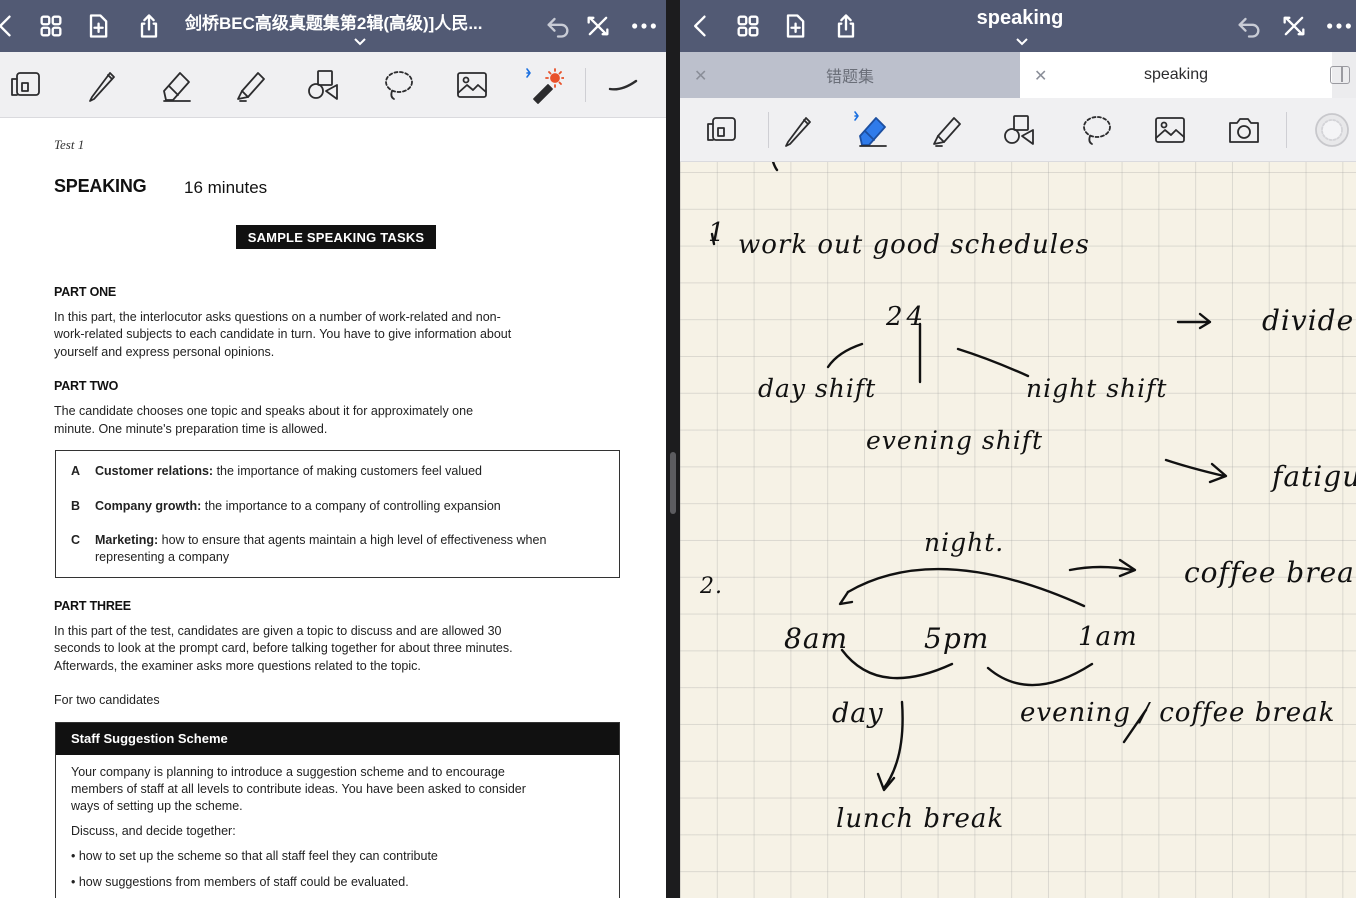 The image size is (1356, 898). What do you see at coordinates (622, 85) in the screenshot?
I see `stroke-preview-icon` at bounding box center [622, 85].